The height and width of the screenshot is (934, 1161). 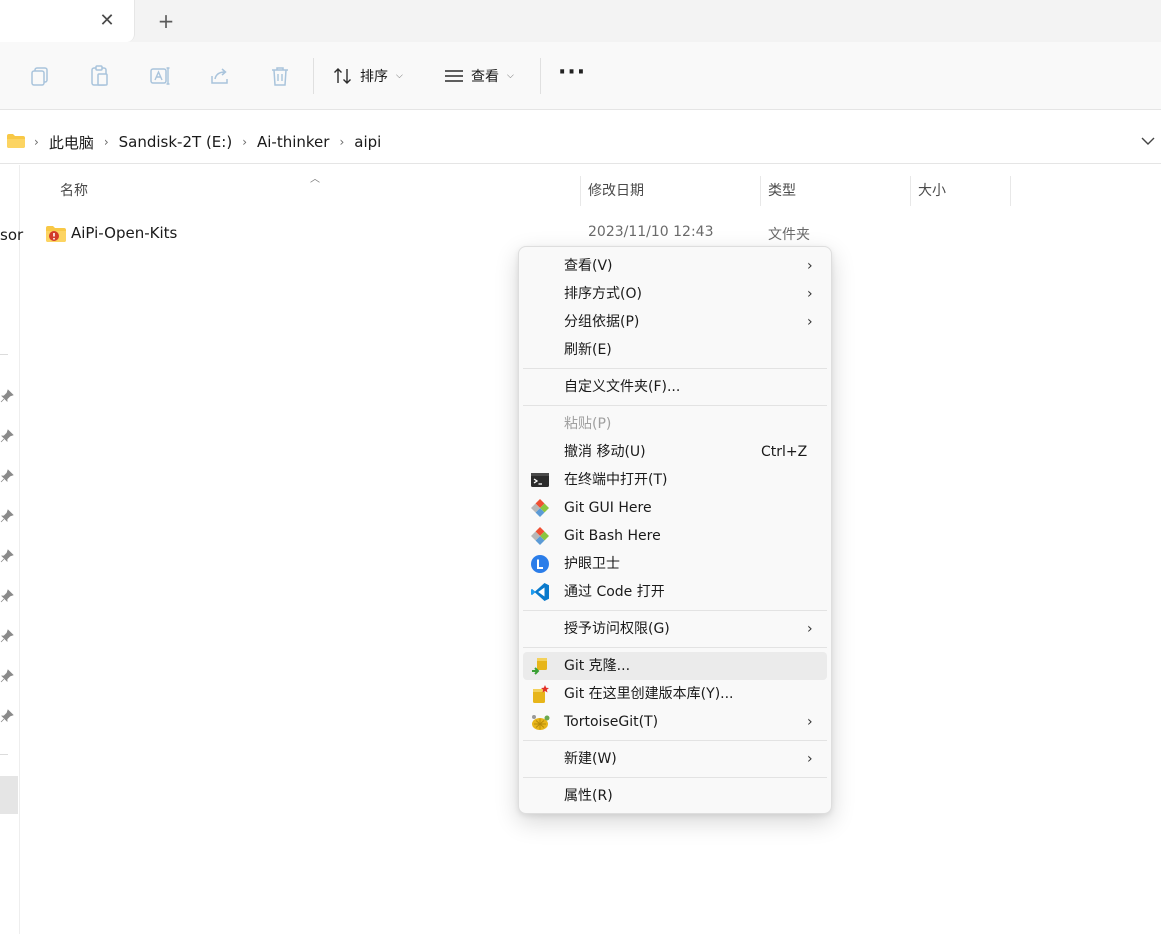 I want to click on menu-item-shortcut: Ctrl+Z, so click(x=784, y=452).